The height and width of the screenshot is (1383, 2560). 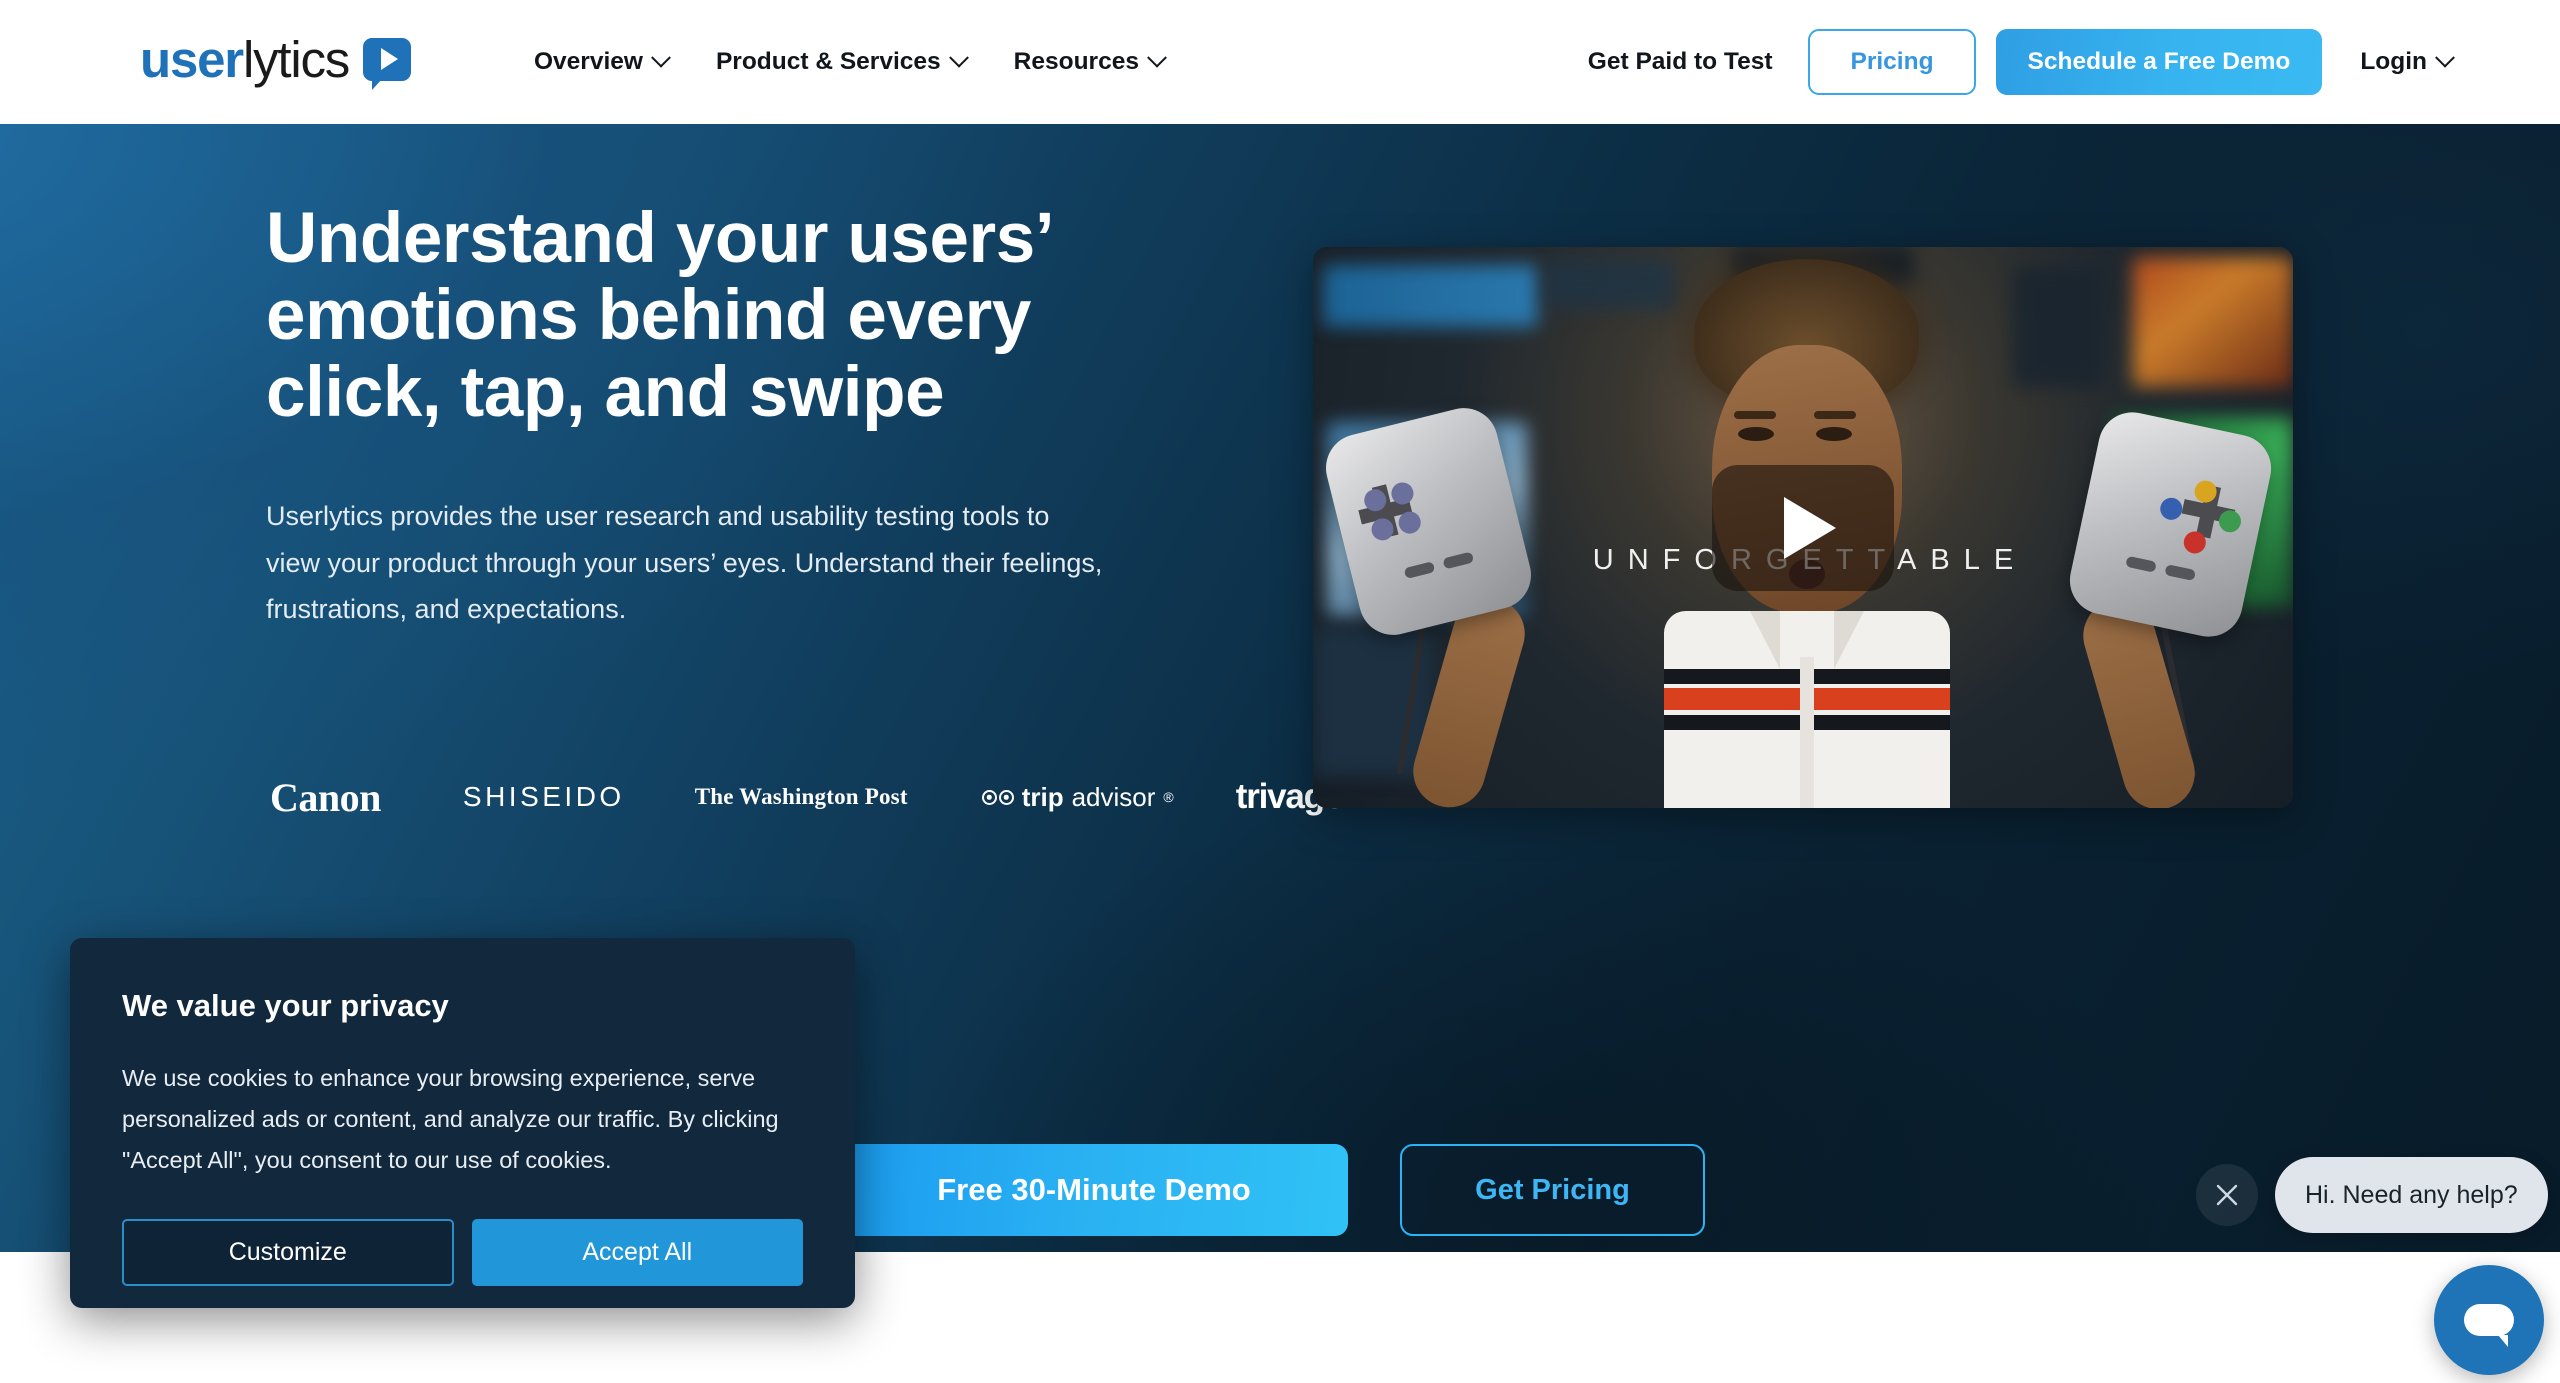 I want to click on chat-icon, so click(x=2489, y=1325).